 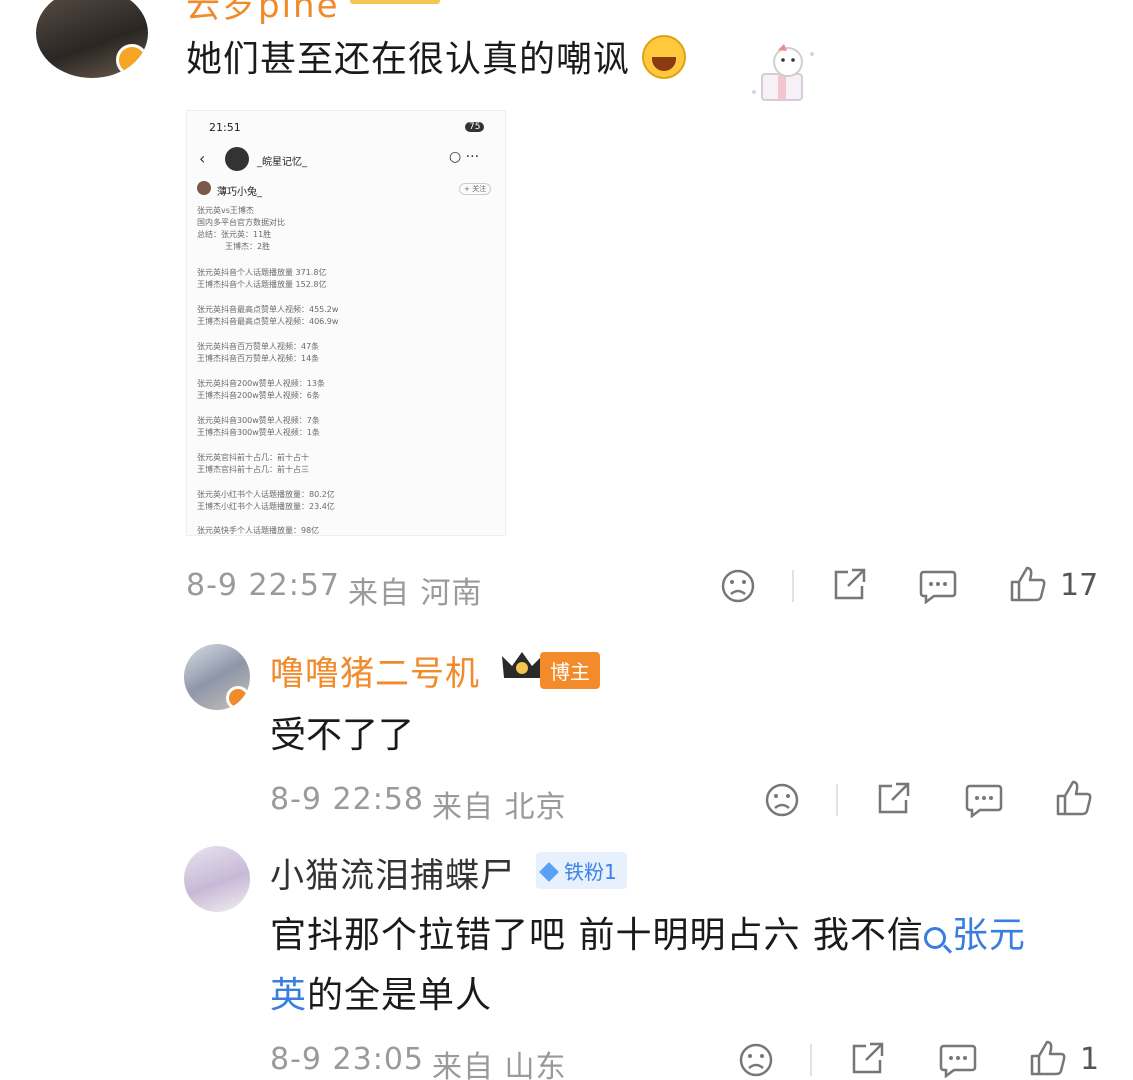 What do you see at coordinates (262, 284) in the screenshot?
I see `image-text-line: 王博杰抖音个人话题播放量 152.8亿` at bounding box center [262, 284].